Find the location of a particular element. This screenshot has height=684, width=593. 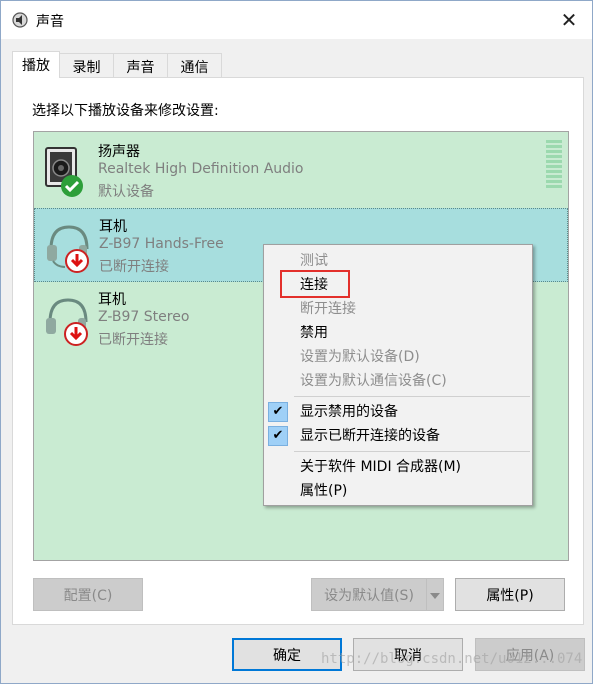

set-default-button: 设为默认值(S) is located at coordinates (368, 594).